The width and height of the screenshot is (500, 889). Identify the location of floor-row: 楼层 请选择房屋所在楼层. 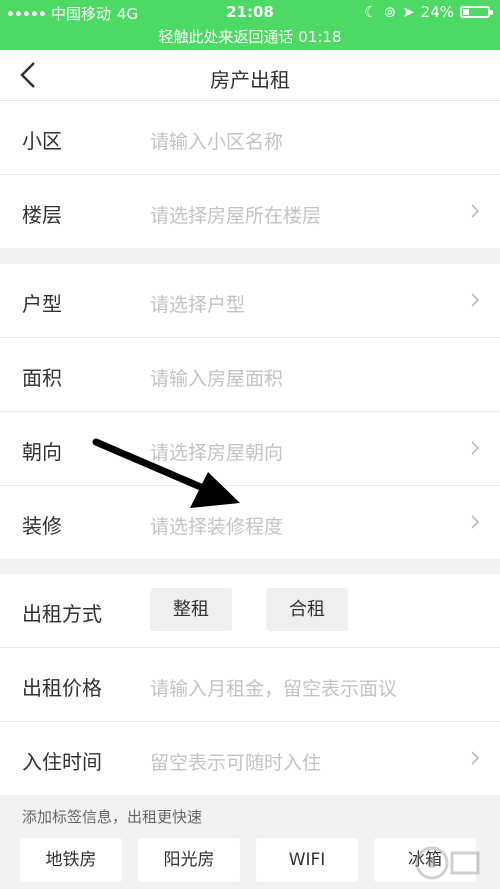
(250, 211).